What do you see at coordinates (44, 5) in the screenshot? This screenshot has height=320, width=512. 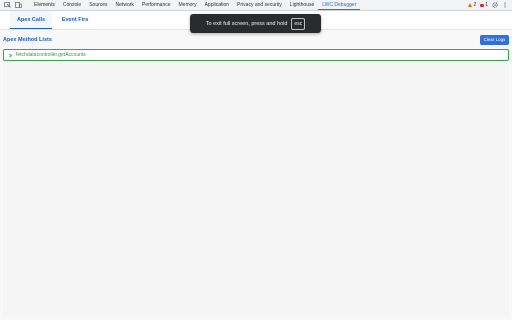 I see `tab-elements: Elements` at bounding box center [44, 5].